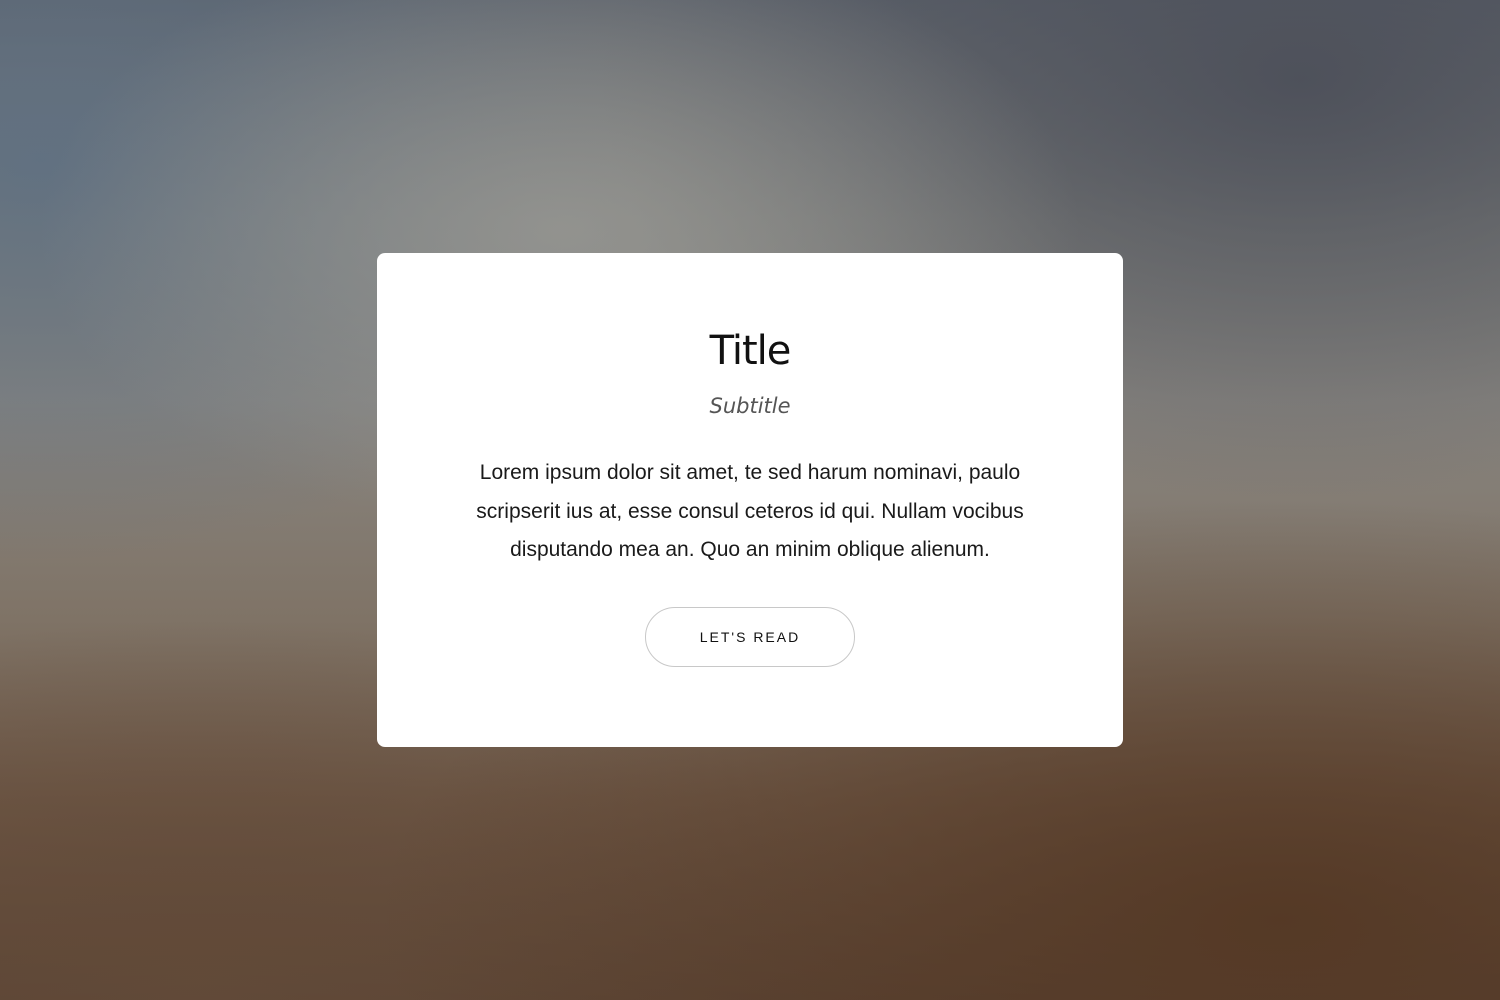 The image size is (1500, 1000). What do you see at coordinates (750, 351) in the screenshot?
I see `card-title: Title` at bounding box center [750, 351].